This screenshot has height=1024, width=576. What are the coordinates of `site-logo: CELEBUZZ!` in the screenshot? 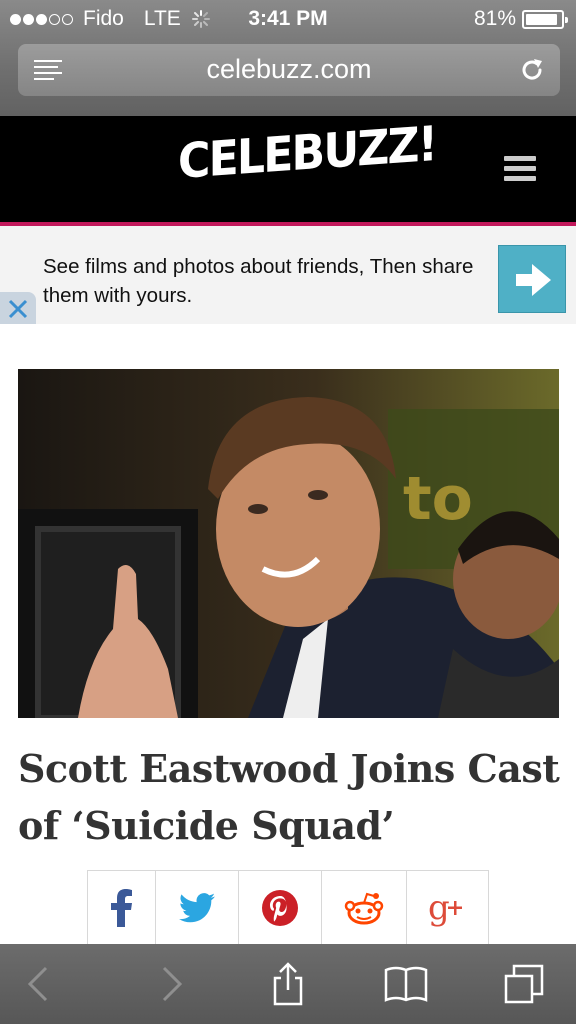 It's located at (307, 153).